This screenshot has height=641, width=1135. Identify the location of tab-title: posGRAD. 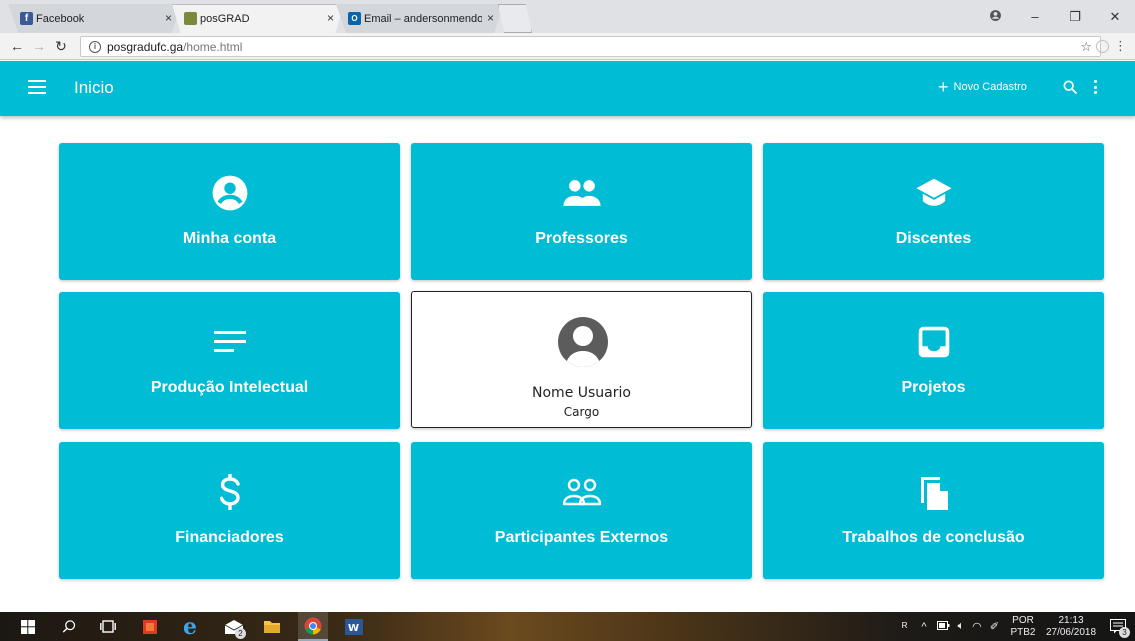
(225, 18).